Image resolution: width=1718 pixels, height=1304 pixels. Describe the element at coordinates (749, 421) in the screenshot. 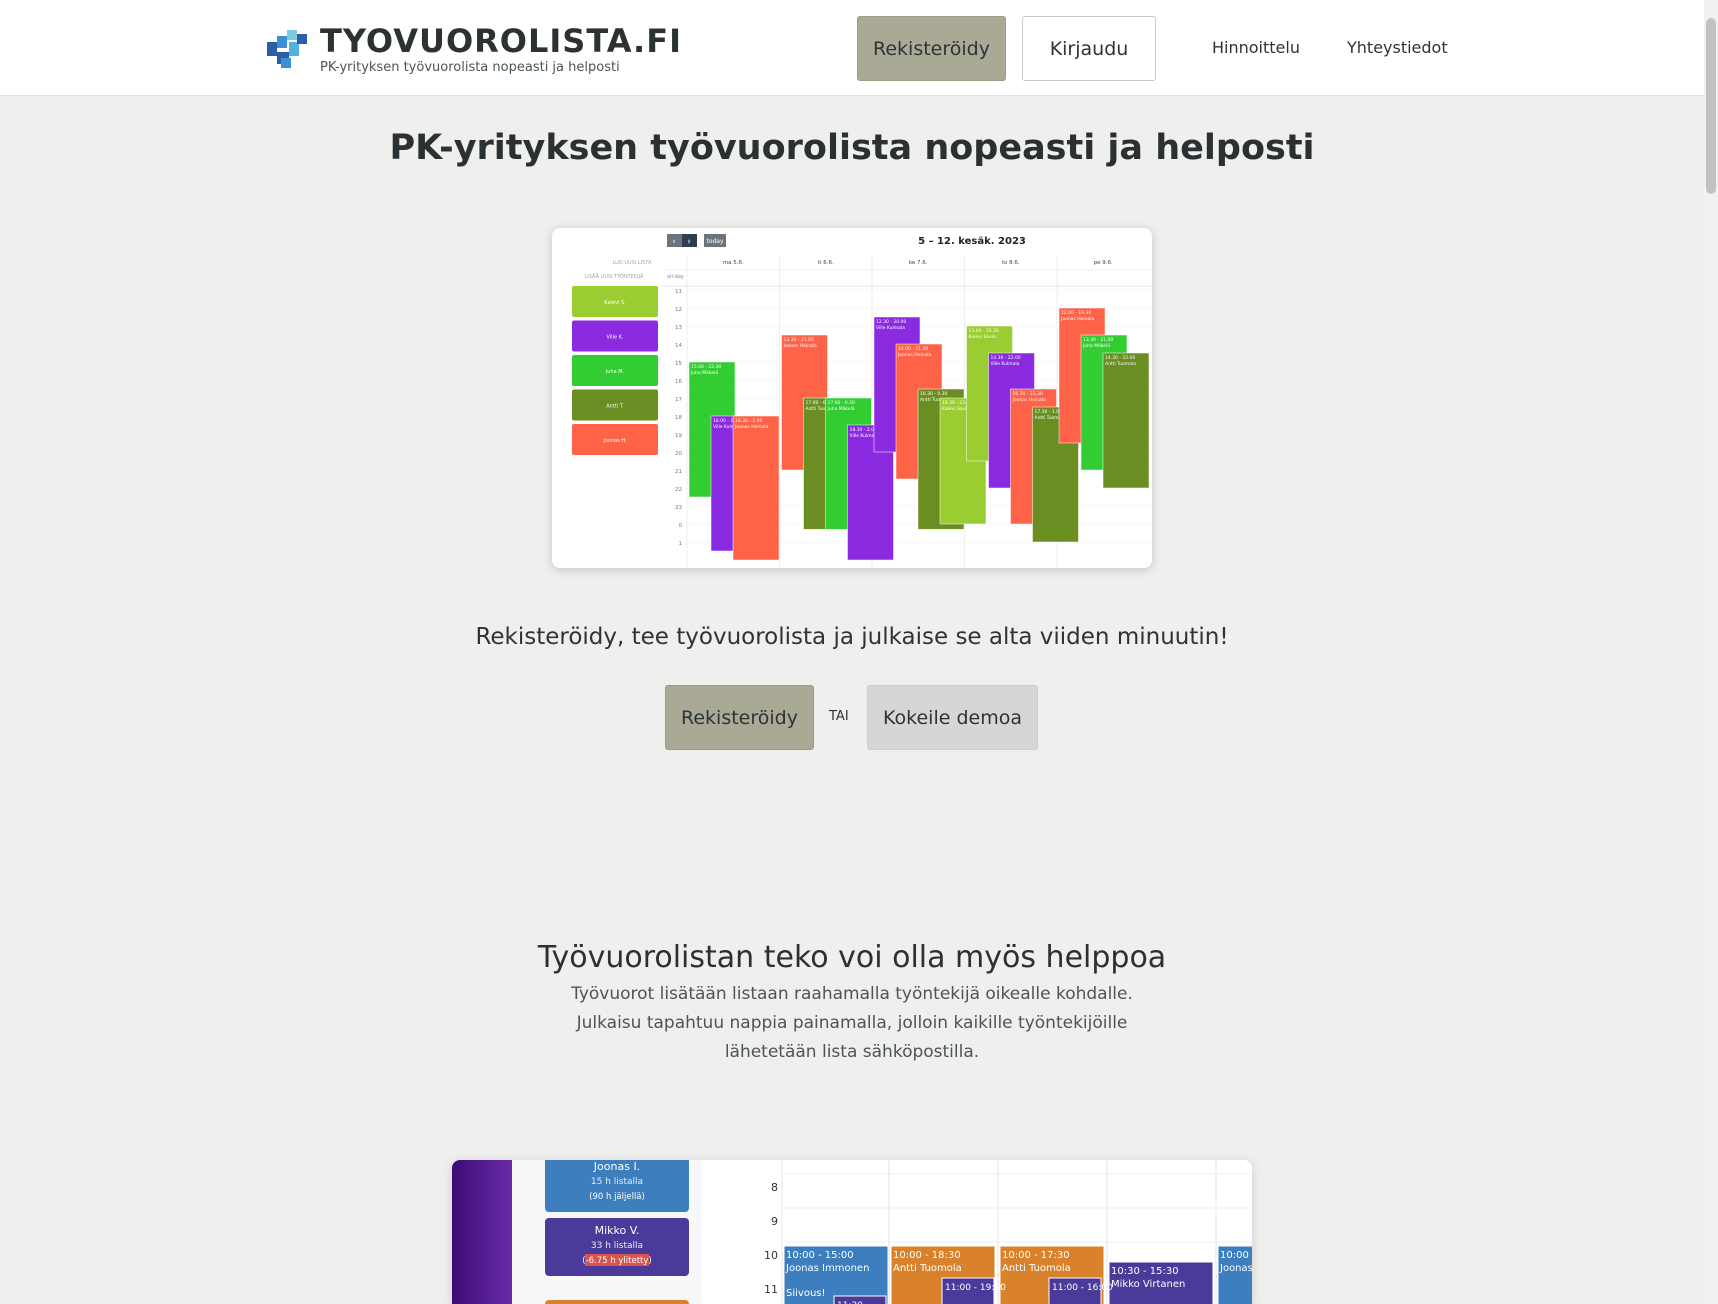

I see `shift-time: 18.30 - 2.00` at that location.